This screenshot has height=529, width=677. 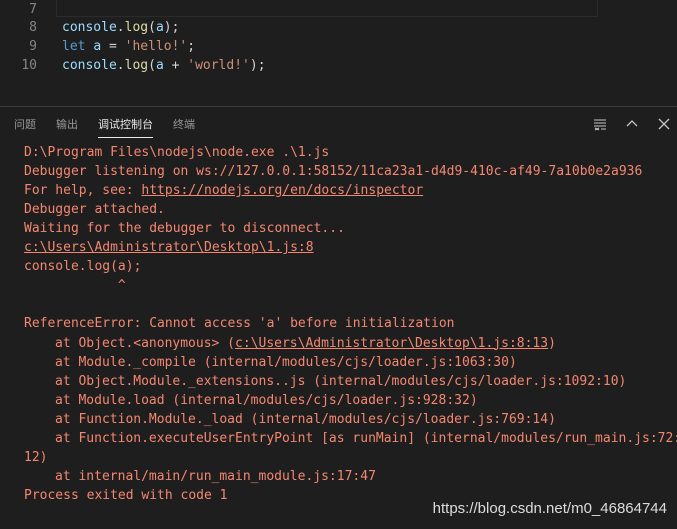 I want to click on console-line: Process exited with code 1, so click(x=126, y=495).